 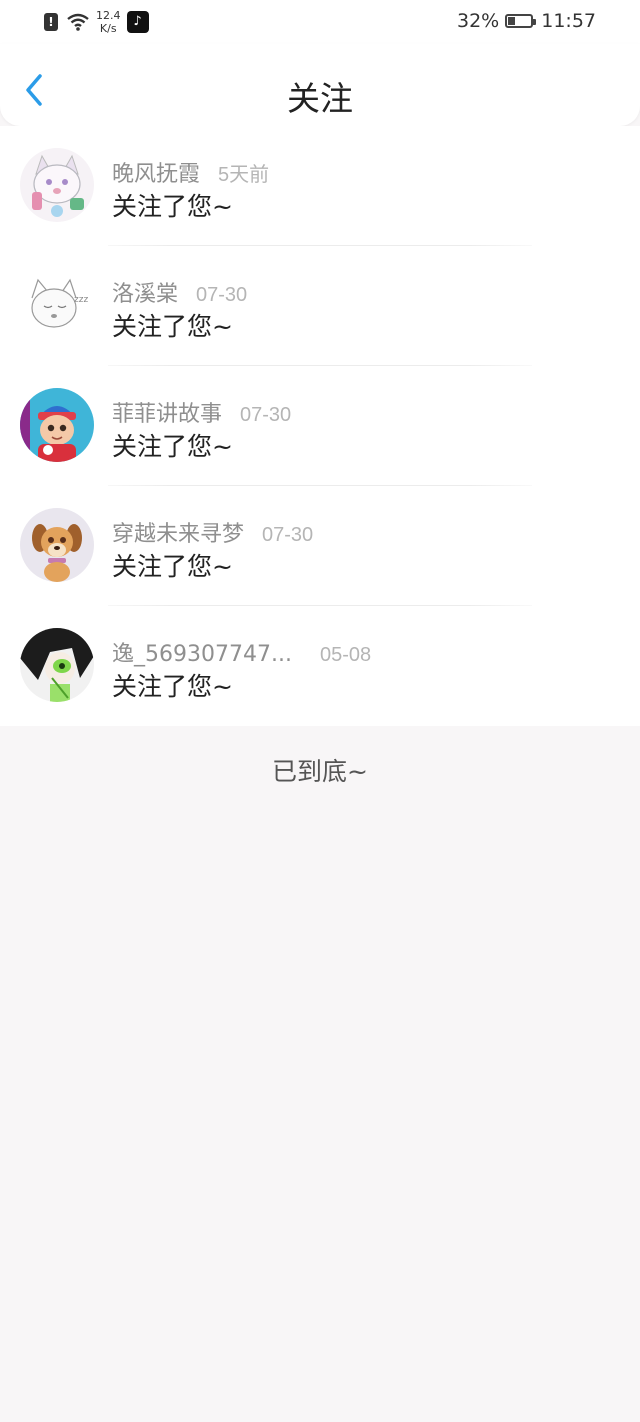 What do you see at coordinates (320, 98) in the screenshot?
I see `page-title: 关注` at bounding box center [320, 98].